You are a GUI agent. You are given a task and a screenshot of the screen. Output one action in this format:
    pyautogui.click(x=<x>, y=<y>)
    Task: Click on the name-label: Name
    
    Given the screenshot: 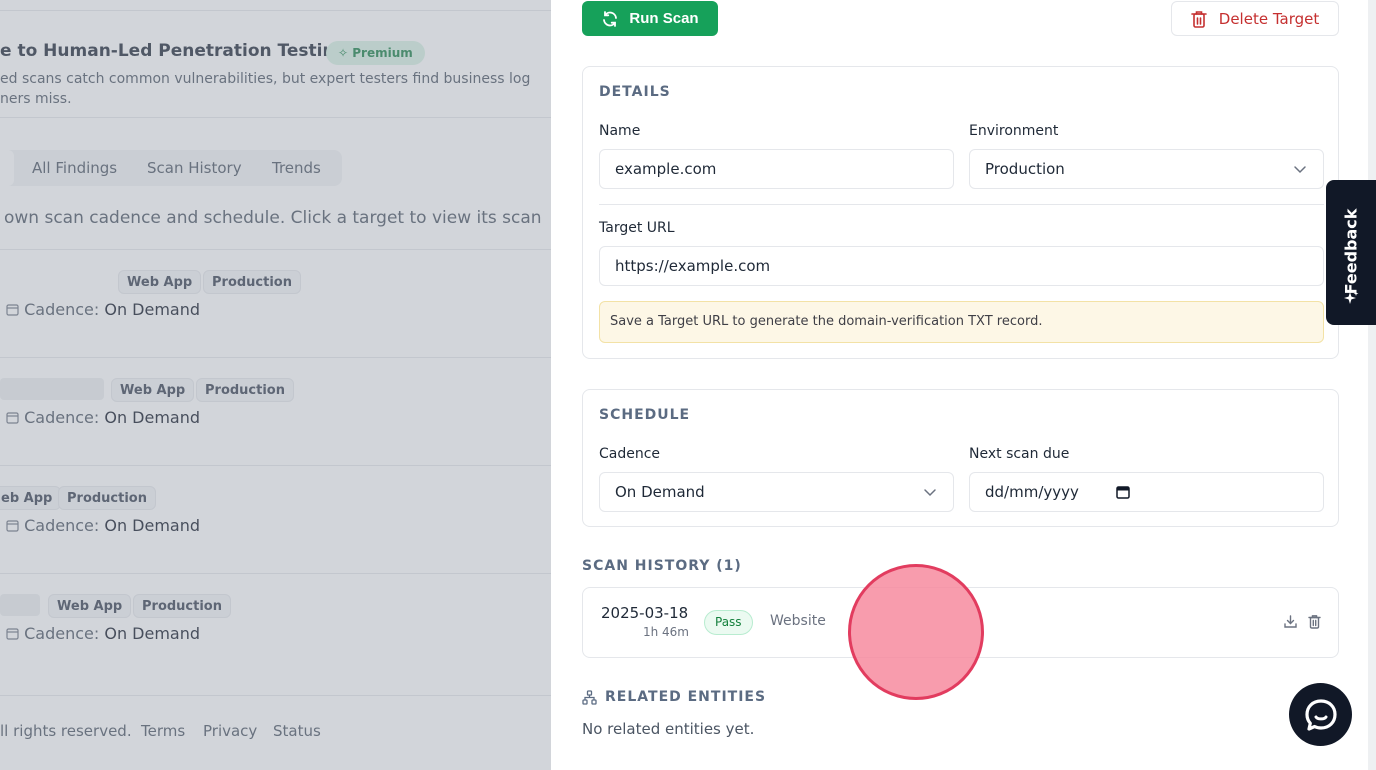 What is the action you would take?
    pyautogui.click(x=620, y=131)
    